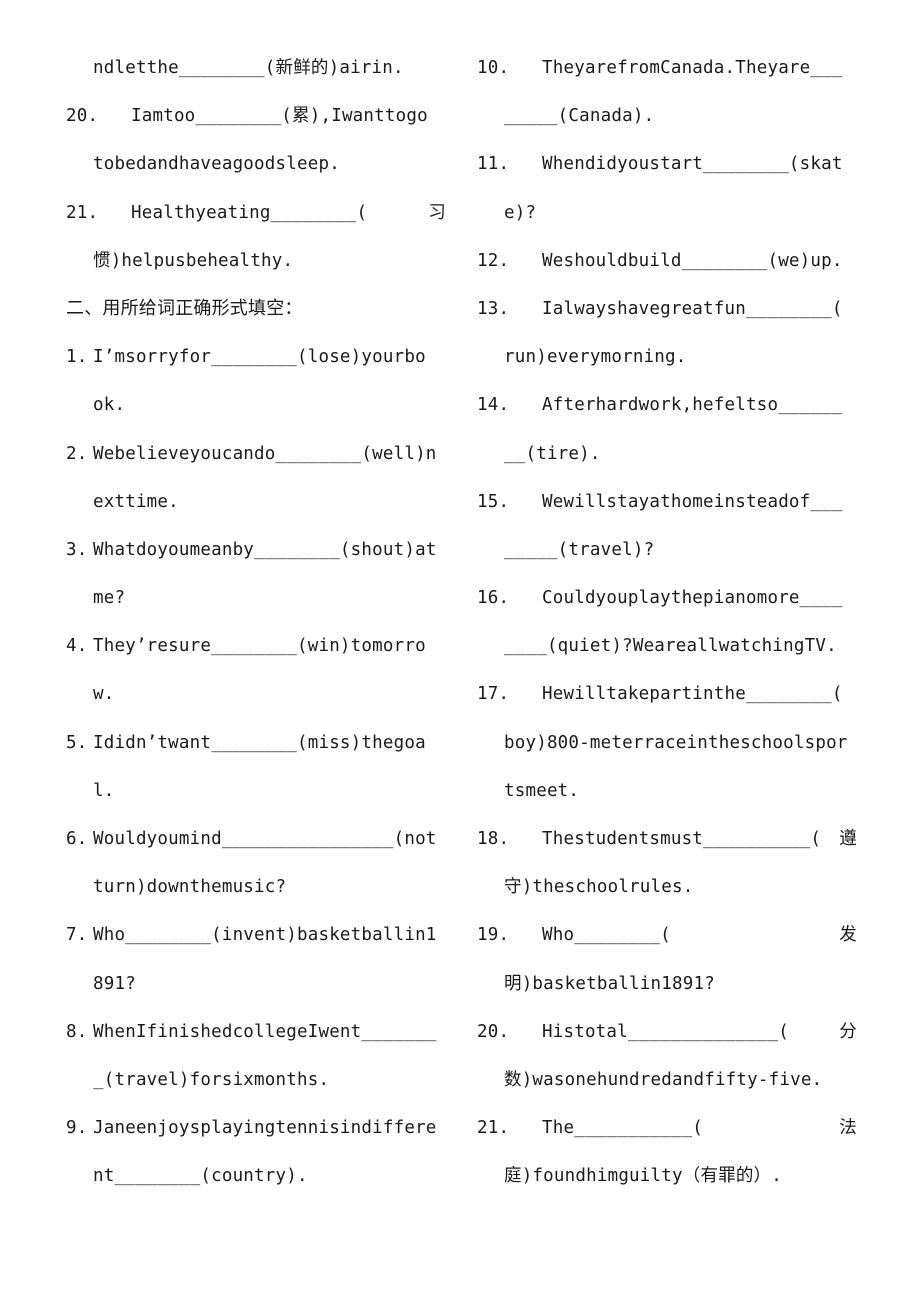 Image resolution: width=920 pixels, height=1302 pixels. Describe the element at coordinates (493, 308) in the screenshot. I see `exercise-number: 13.` at that location.